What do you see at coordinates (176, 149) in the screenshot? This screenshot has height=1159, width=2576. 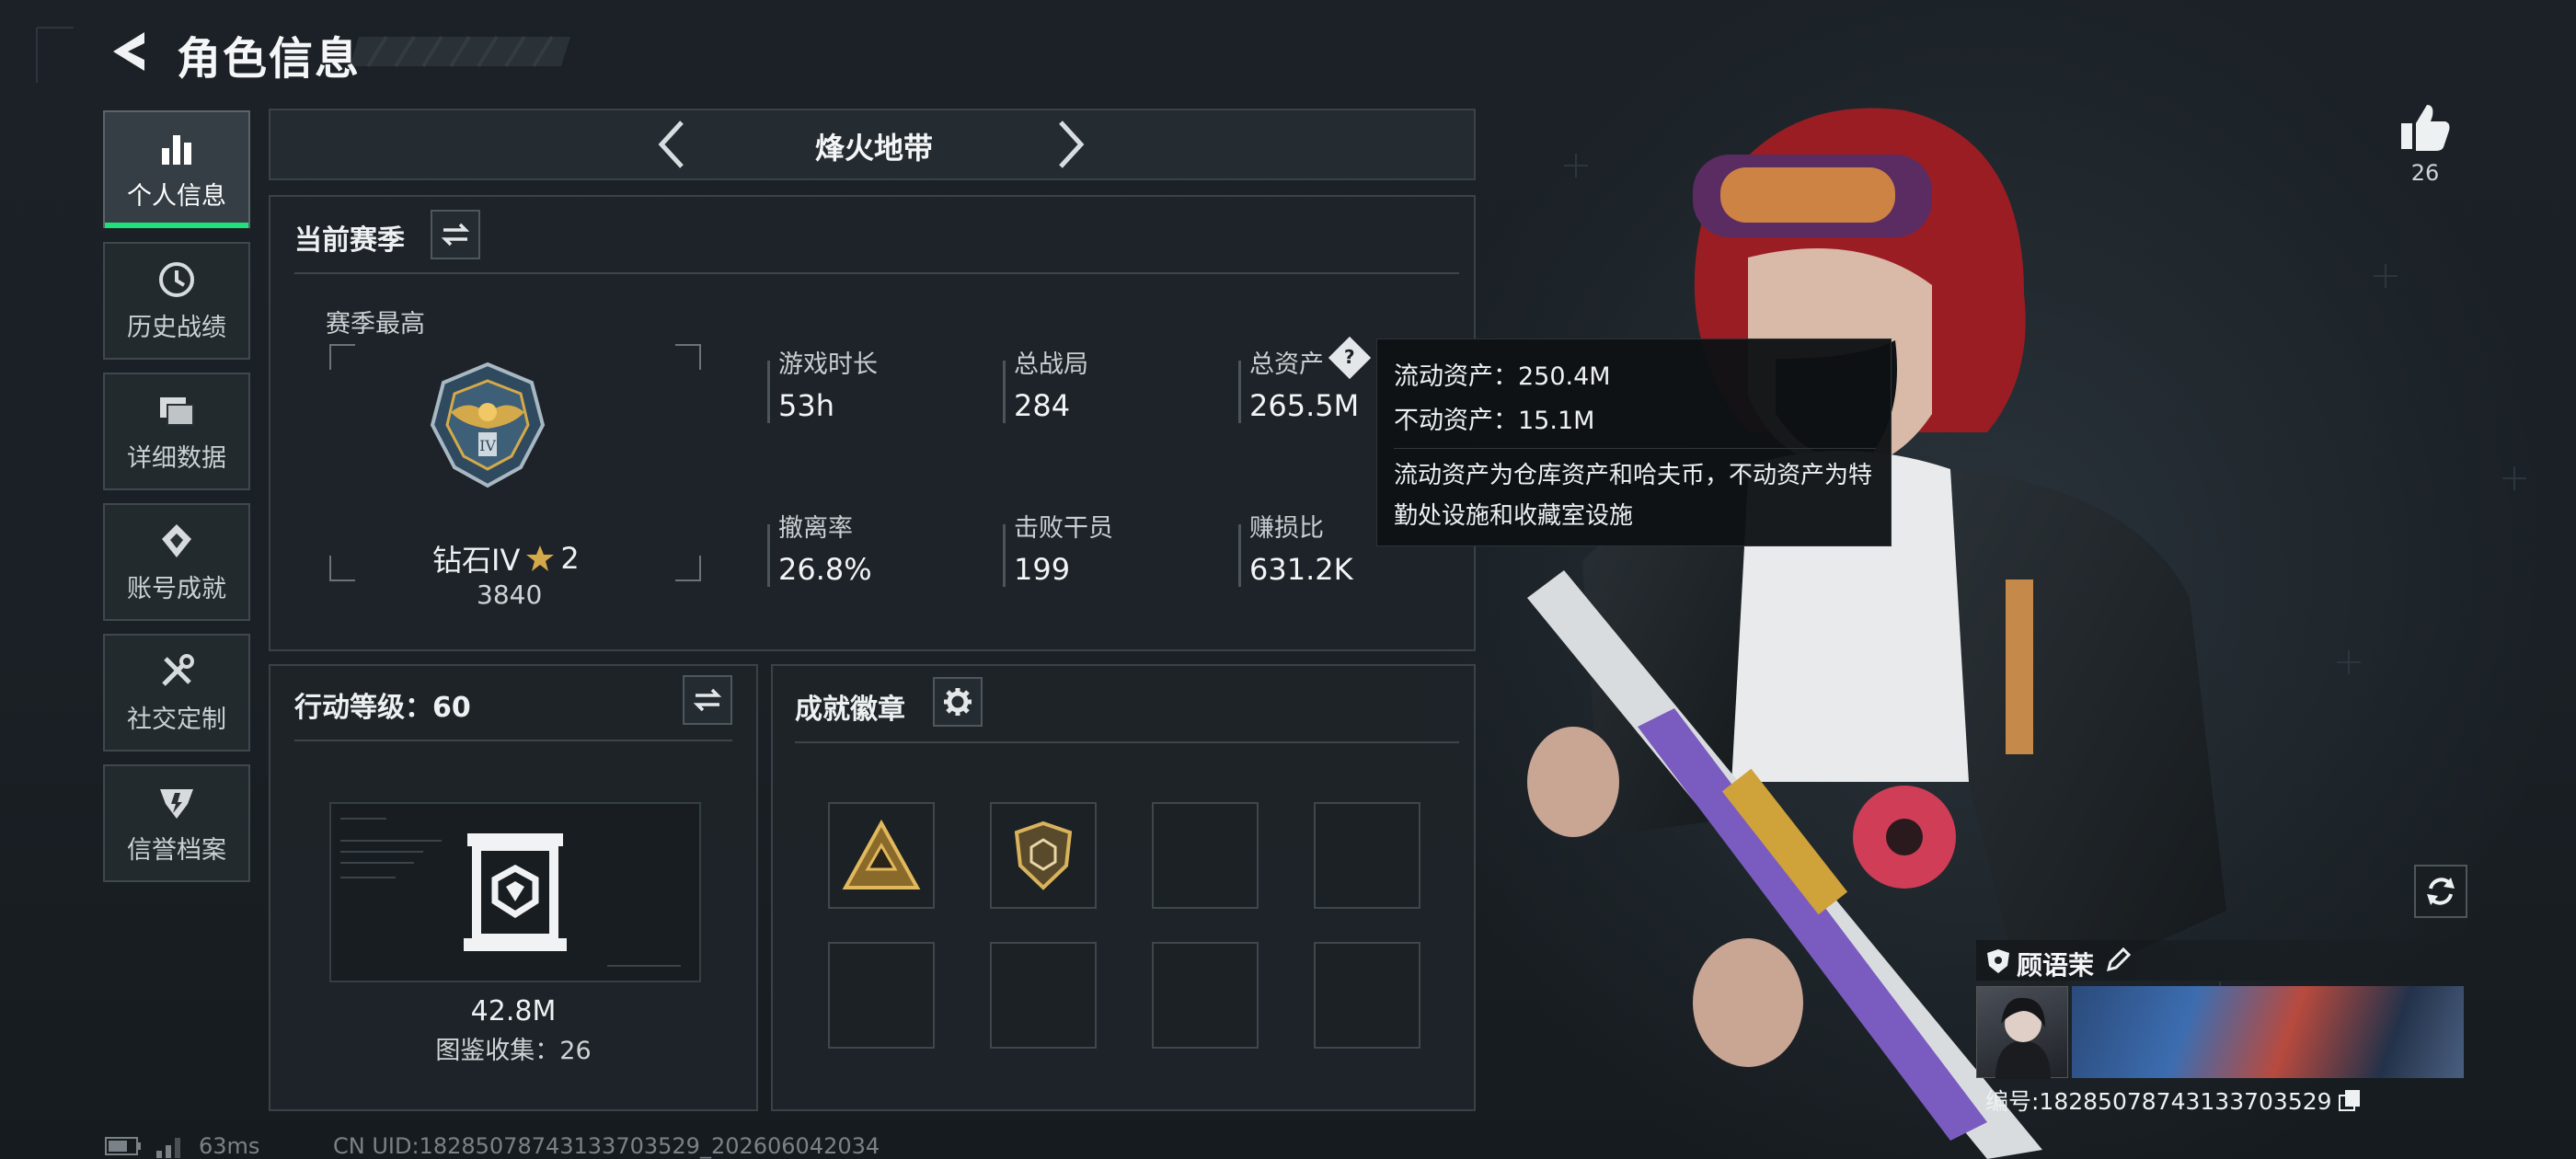 I see `bar-chart-icon` at bounding box center [176, 149].